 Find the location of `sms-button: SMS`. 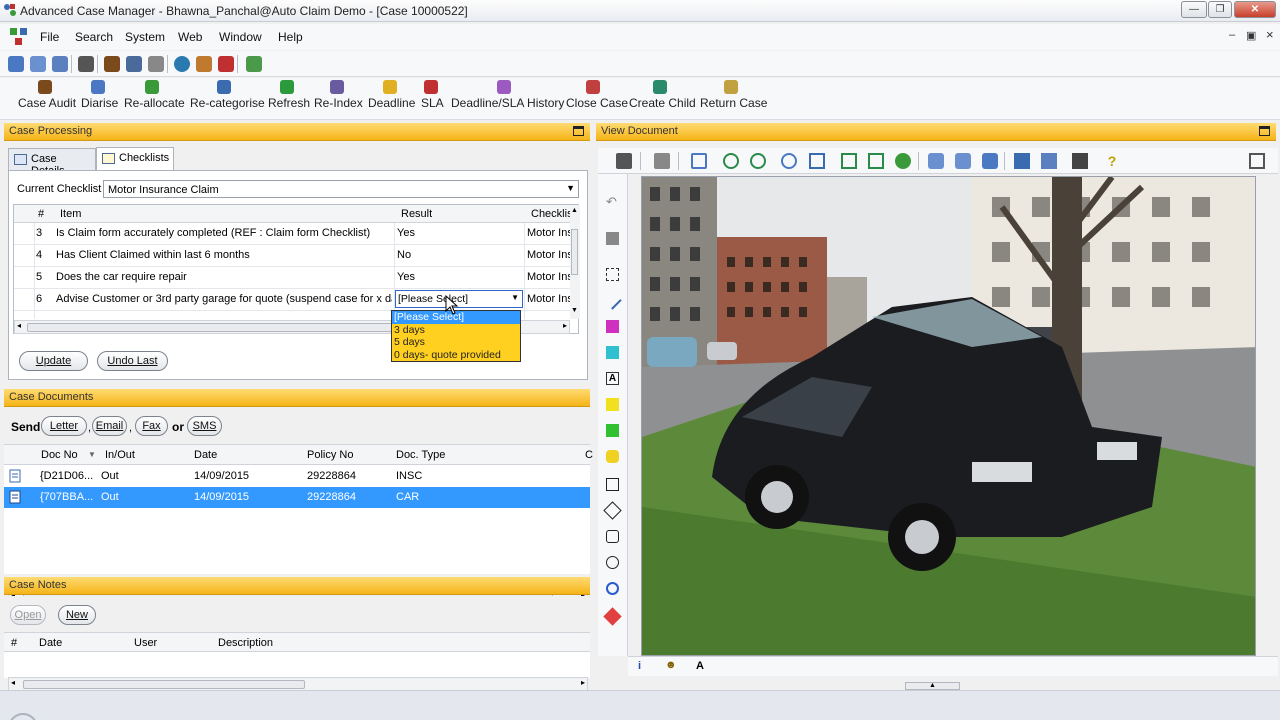

sms-button: SMS is located at coordinates (204, 426).